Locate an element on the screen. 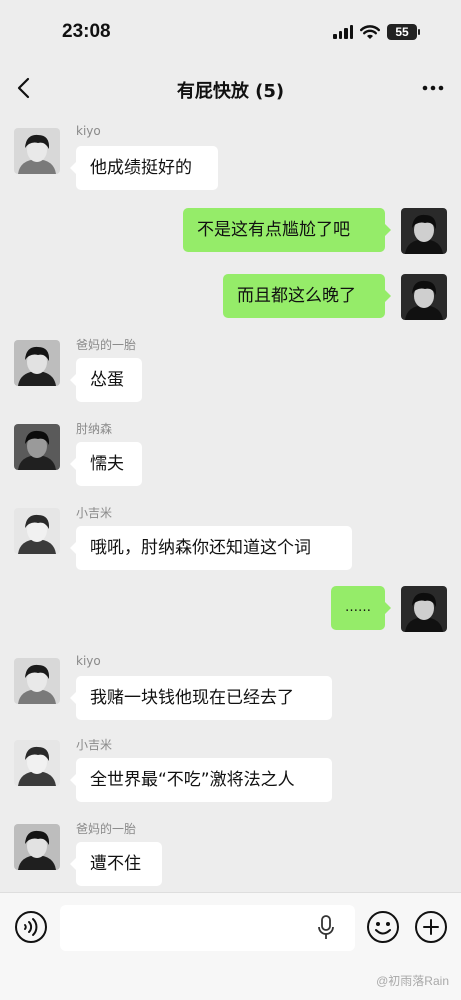 Image resolution: width=461 pixels, height=1000 pixels. message-row: 肘纳森懦夫 is located at coordinates (230, 449).